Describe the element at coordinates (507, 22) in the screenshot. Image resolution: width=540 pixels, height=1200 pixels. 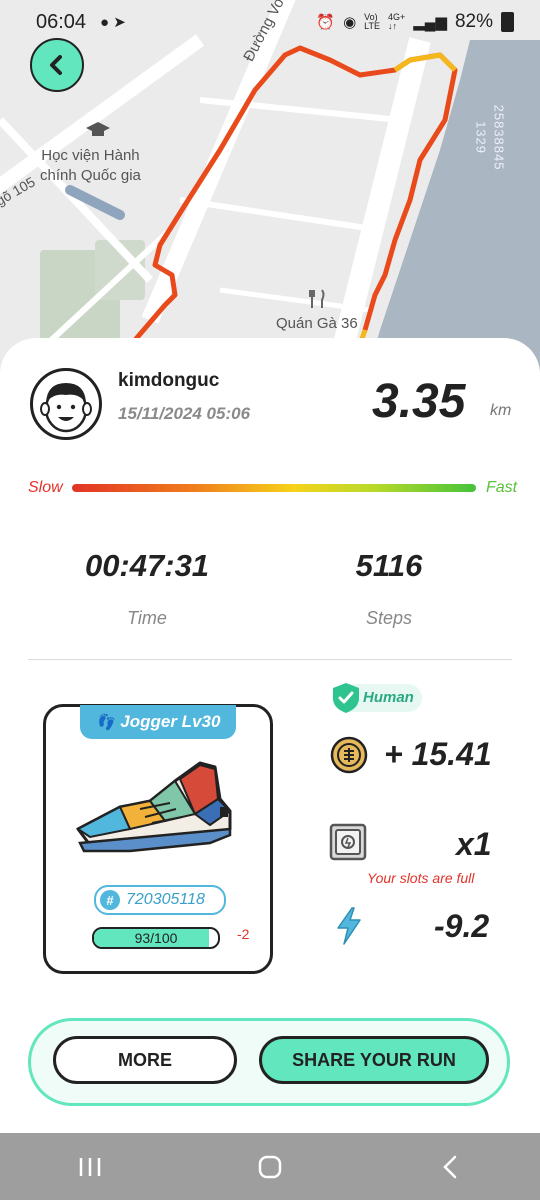
I see `battery-icon` at that location.